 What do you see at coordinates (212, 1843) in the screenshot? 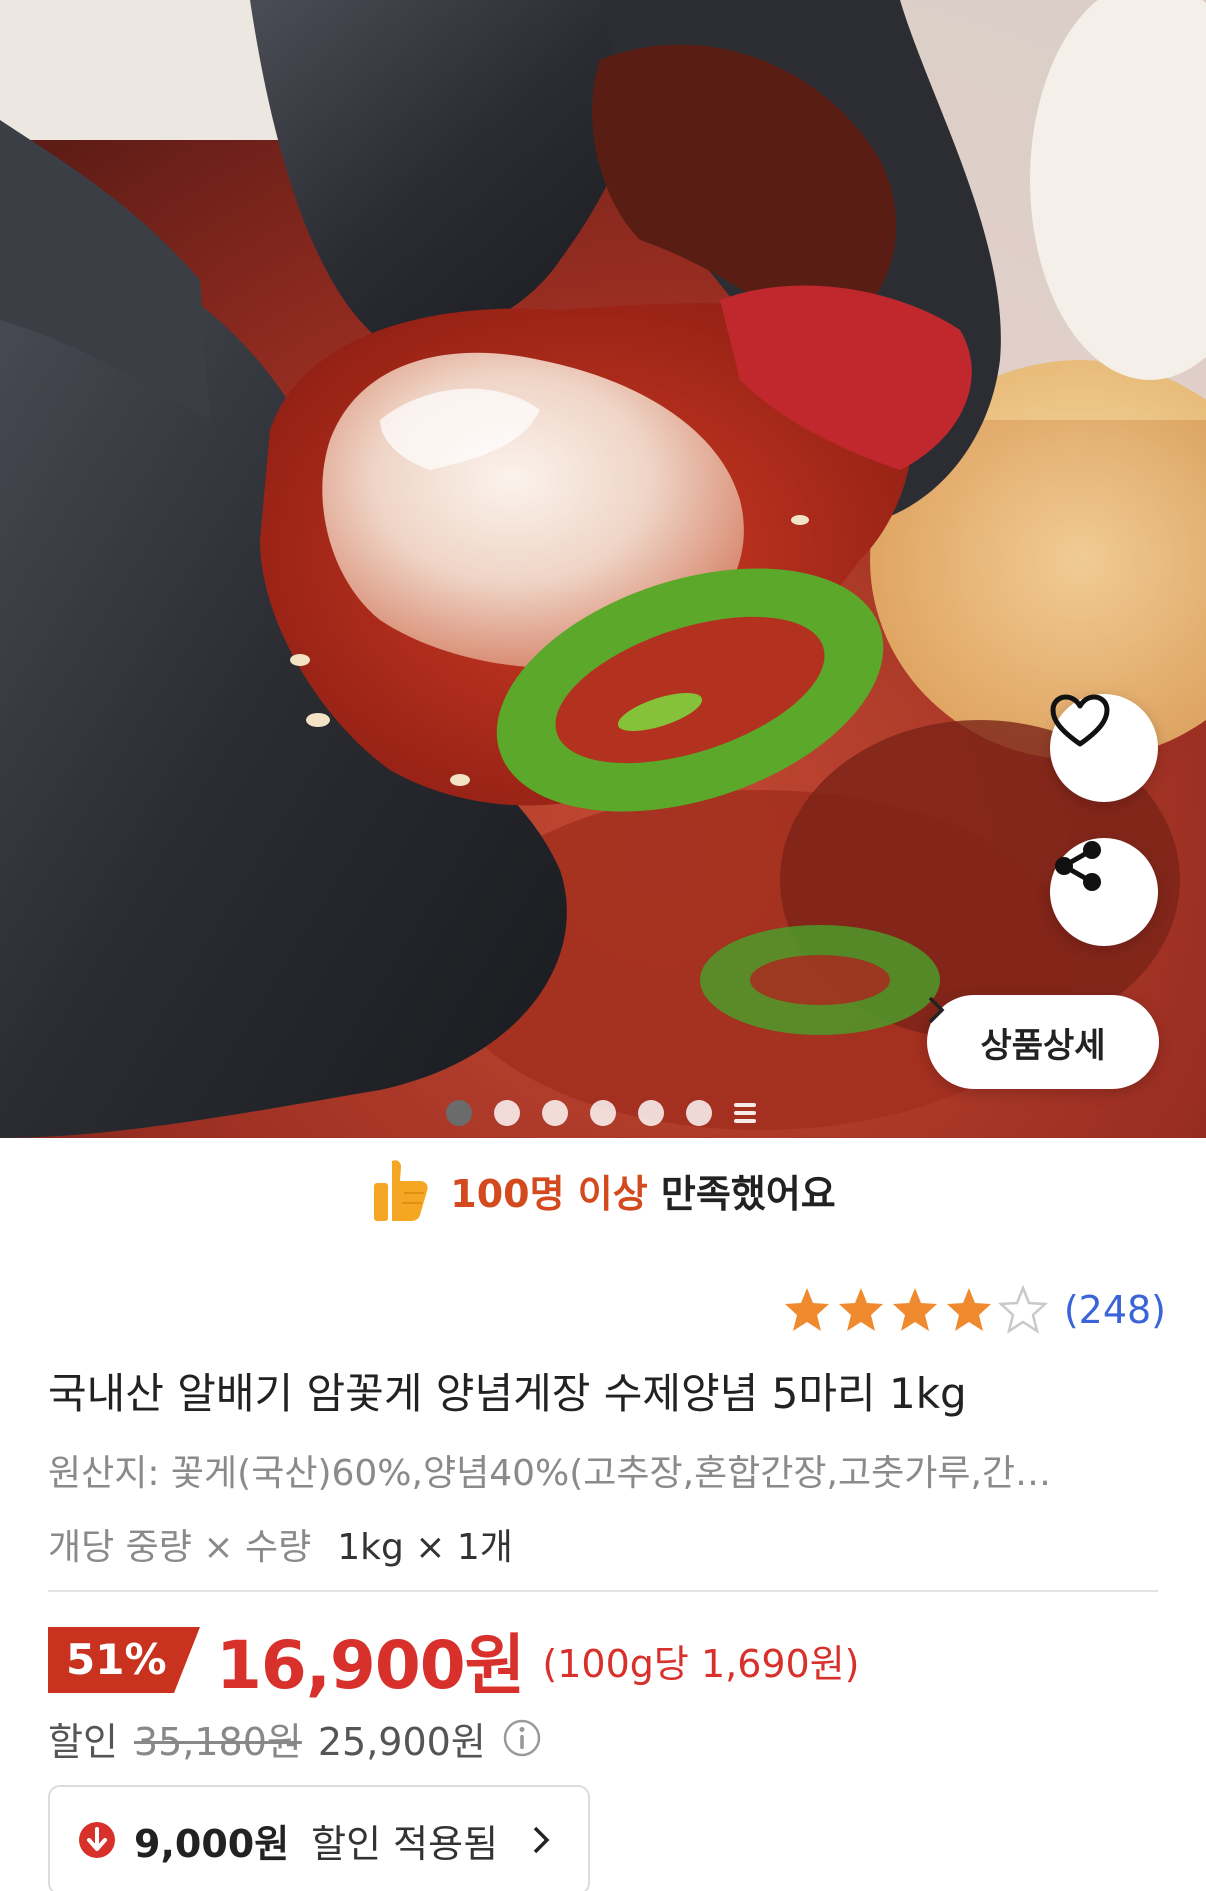
I see `coupon-amount: 9,000원` at bounding box center [212, 1843].